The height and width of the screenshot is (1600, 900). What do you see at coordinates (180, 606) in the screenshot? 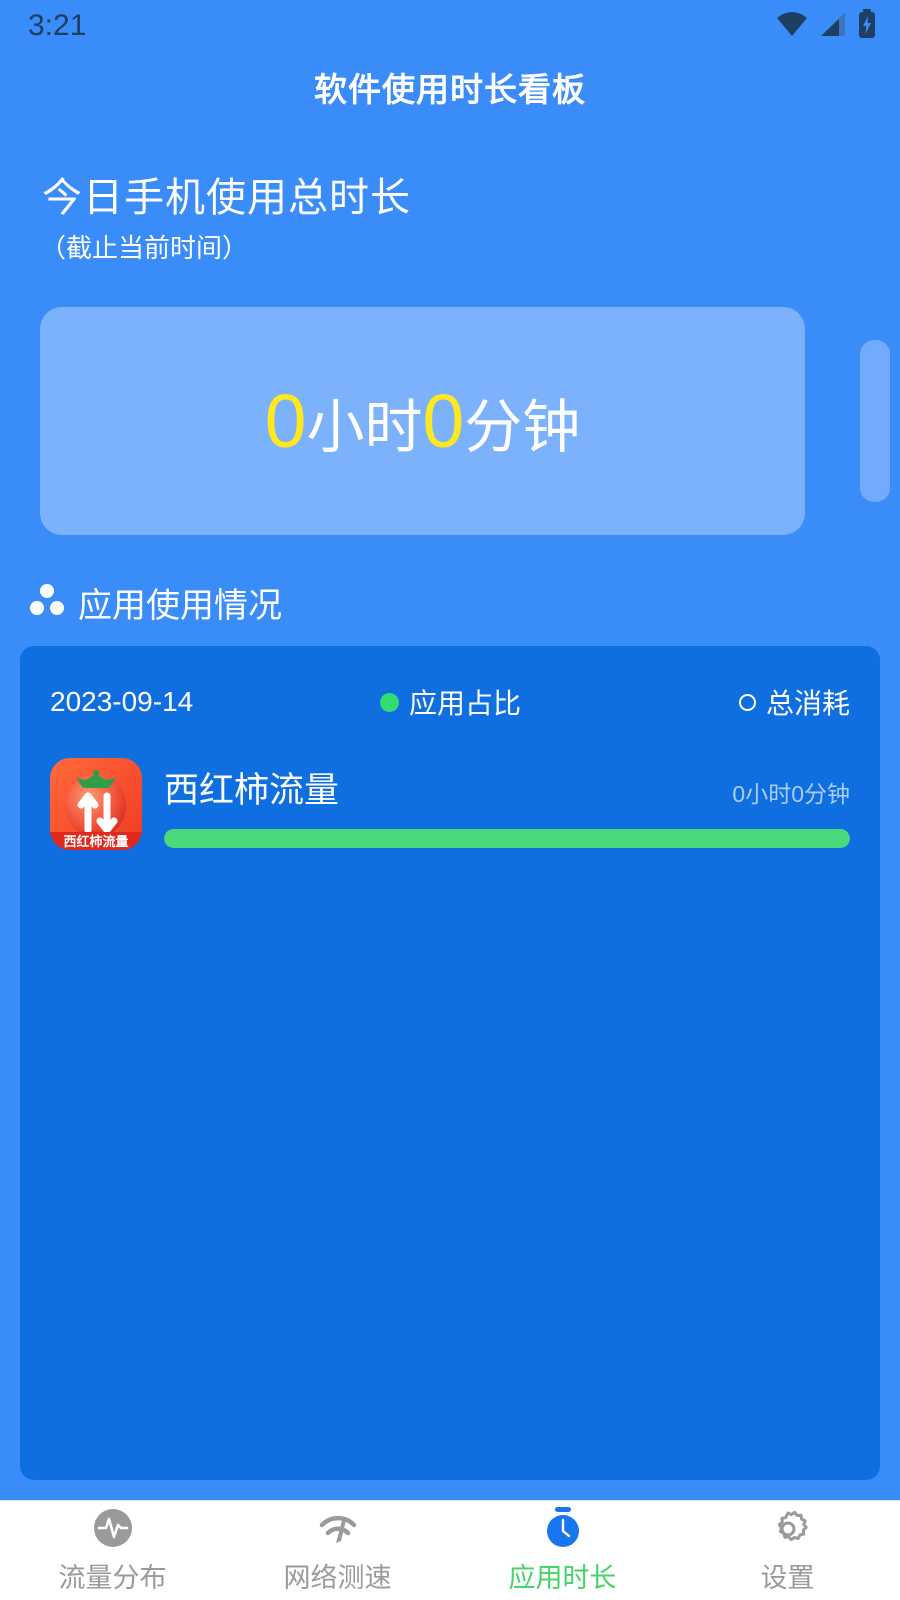
I see `app-usage-section-label: 应用使用情况` at bounding box center [180, 606].